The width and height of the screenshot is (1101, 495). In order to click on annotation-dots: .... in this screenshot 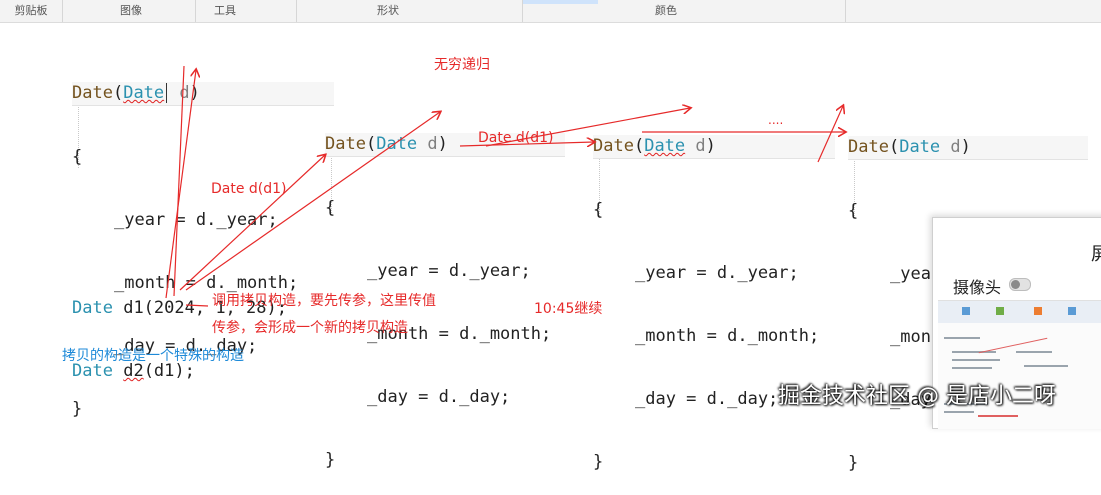, I will do `click(776, 120)`.